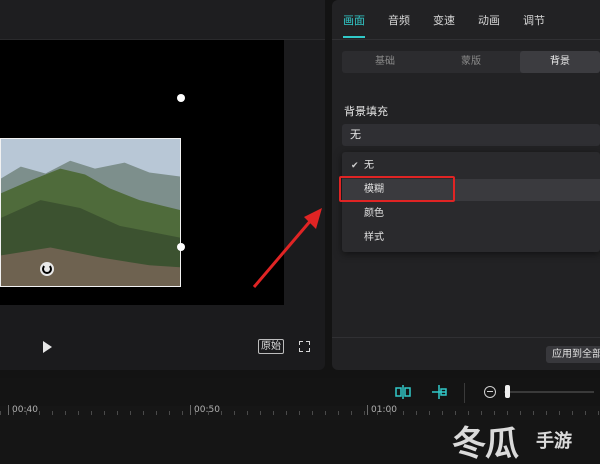 The image size is (600, 464). I want to click on timeline-toolbar, so click(300, 393).